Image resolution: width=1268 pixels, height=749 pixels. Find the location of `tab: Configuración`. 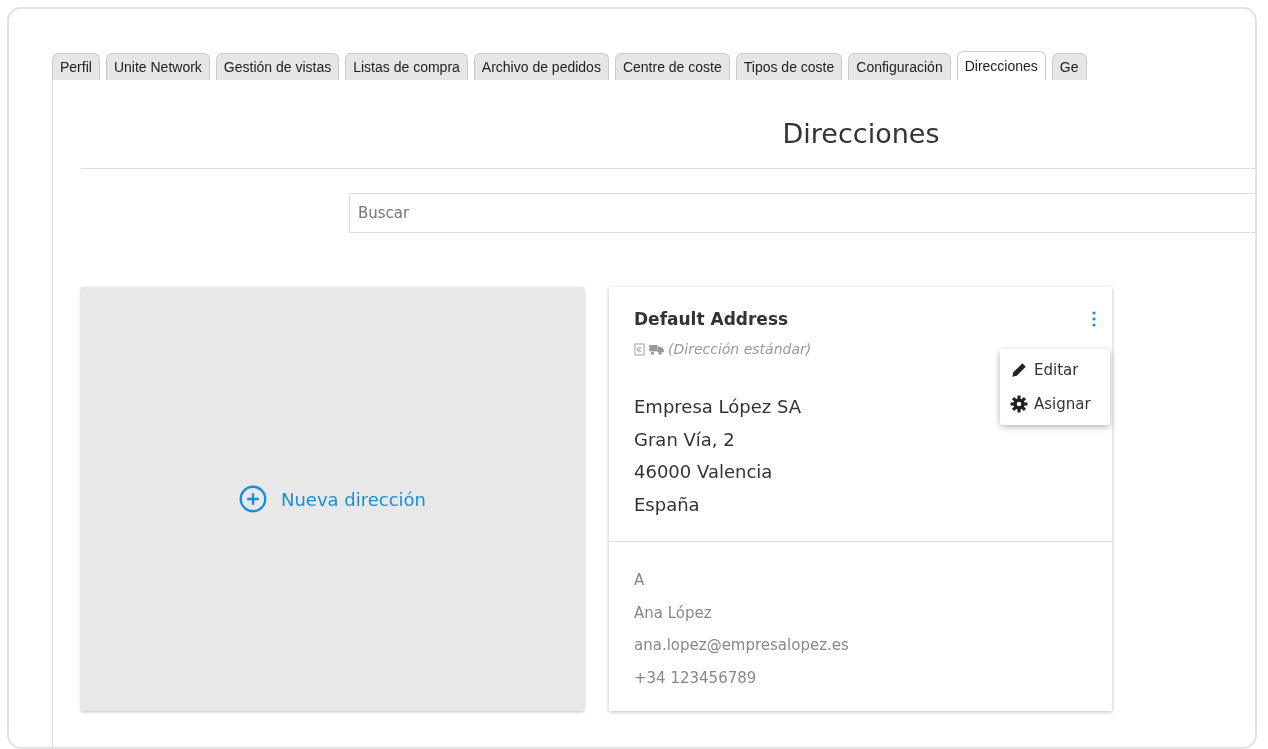

tab: Configuración is located at coordinates (899, 66).